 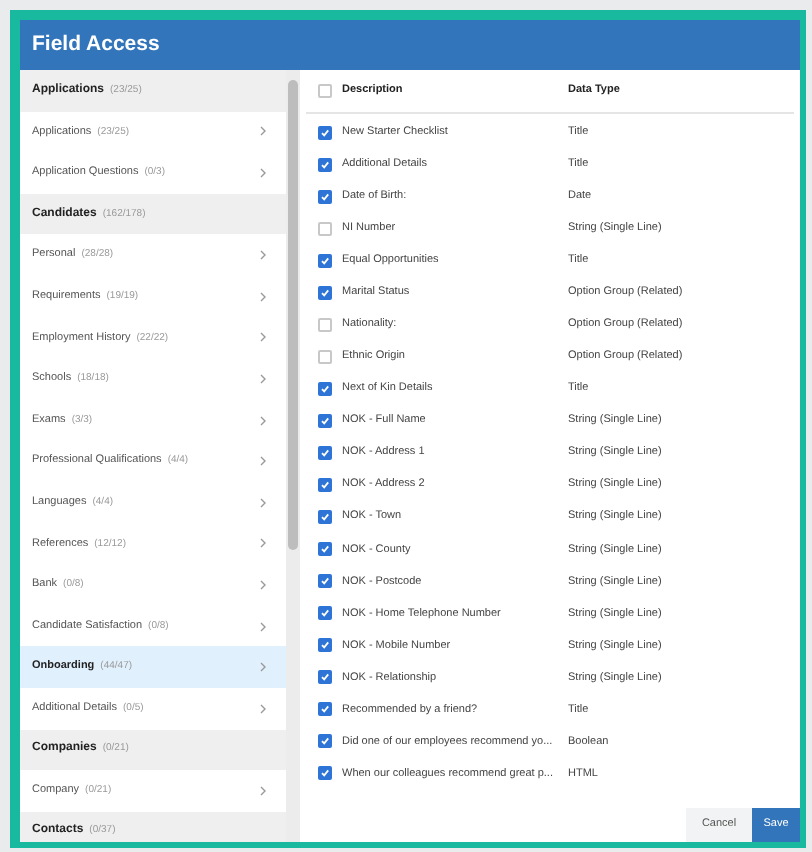 I want to click on scrollbar, so click(x=293, y=456).